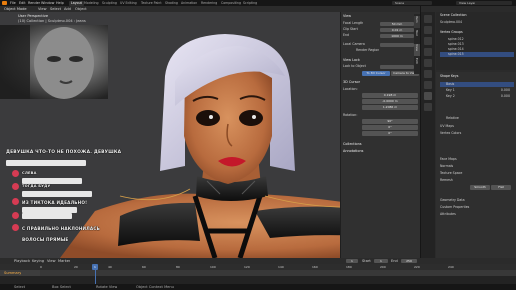 The image size is (516, 290). What do you see at coordinates (22, 3) in the screenshot?
I see `menu-edit: Edit` at bounding box center [22, 3].